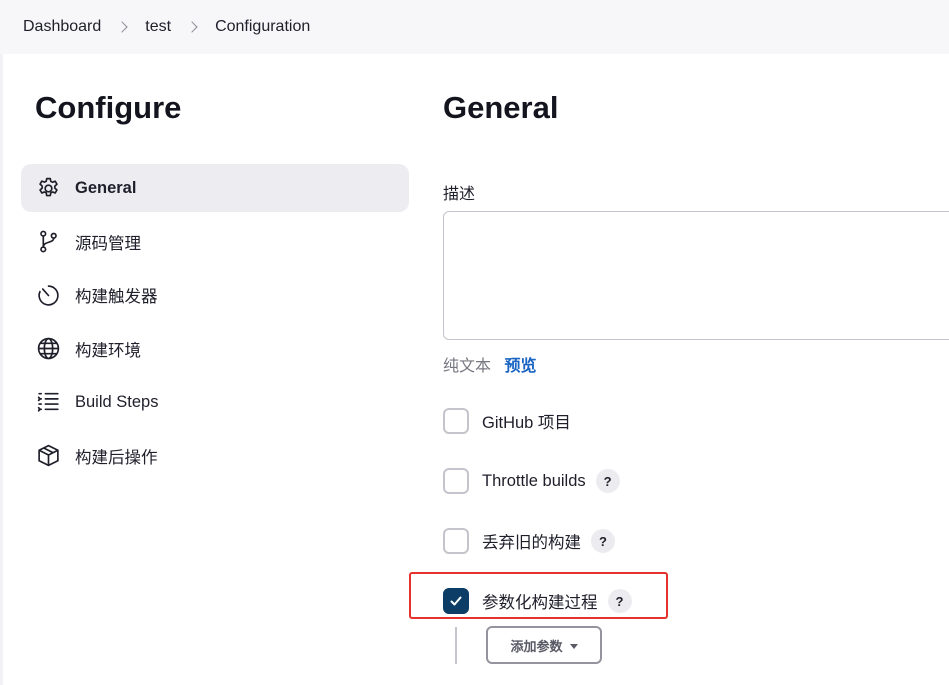 This screenshot has width=949, height=685. What do you see at coordinates (108, 350) in the screenshot?
I see `sidebar-item-label: 构建环境` at bounding box center [108, 350].